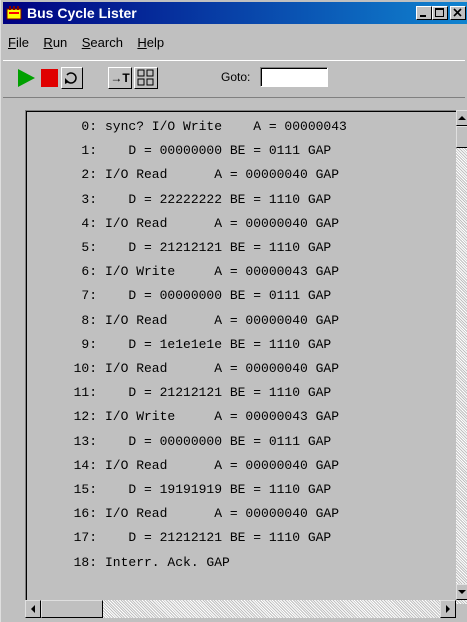  I want to click on row-index: 11:, so click(85, 393).